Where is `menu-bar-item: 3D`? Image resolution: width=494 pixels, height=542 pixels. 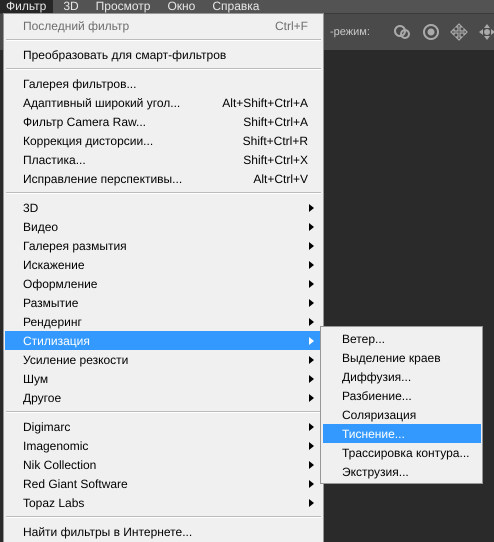
menu-bar-item: 3D is located at coordinates (71, 6).